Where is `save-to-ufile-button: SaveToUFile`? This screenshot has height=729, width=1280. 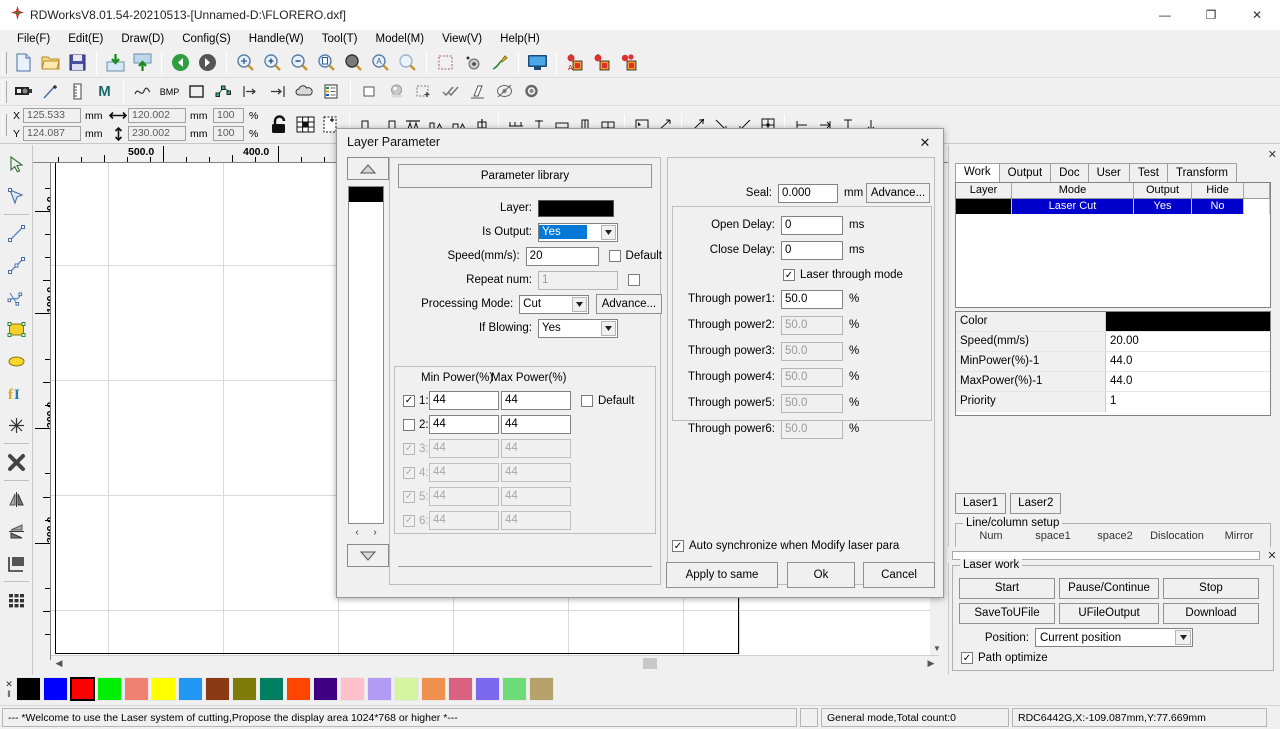
save-to-ufile-button: SaveToUFile is located at coordinates (1007, 613).